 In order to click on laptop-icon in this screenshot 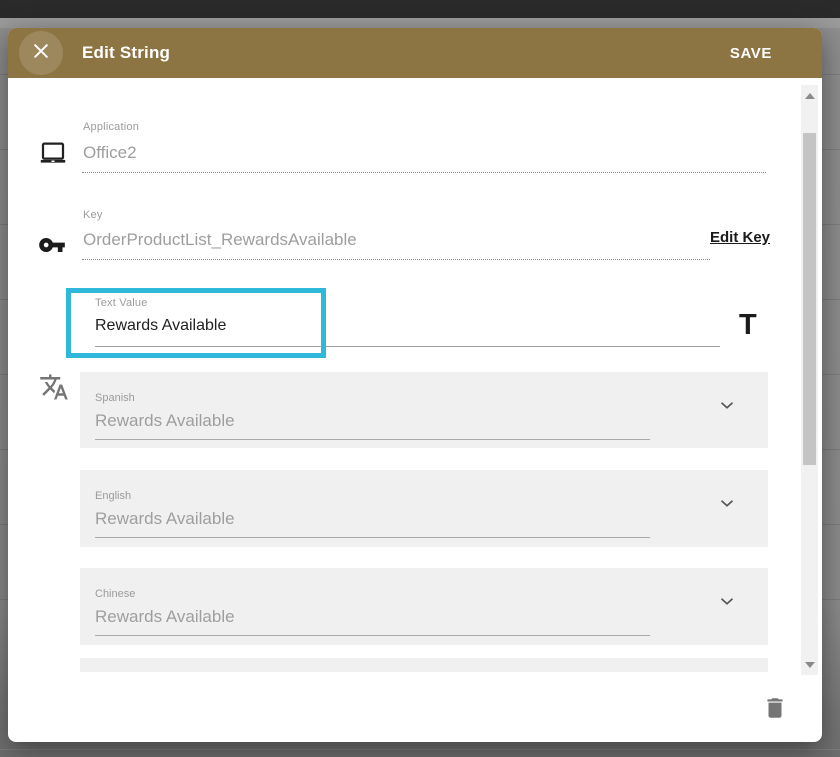, I will do `click(53, 155)`.